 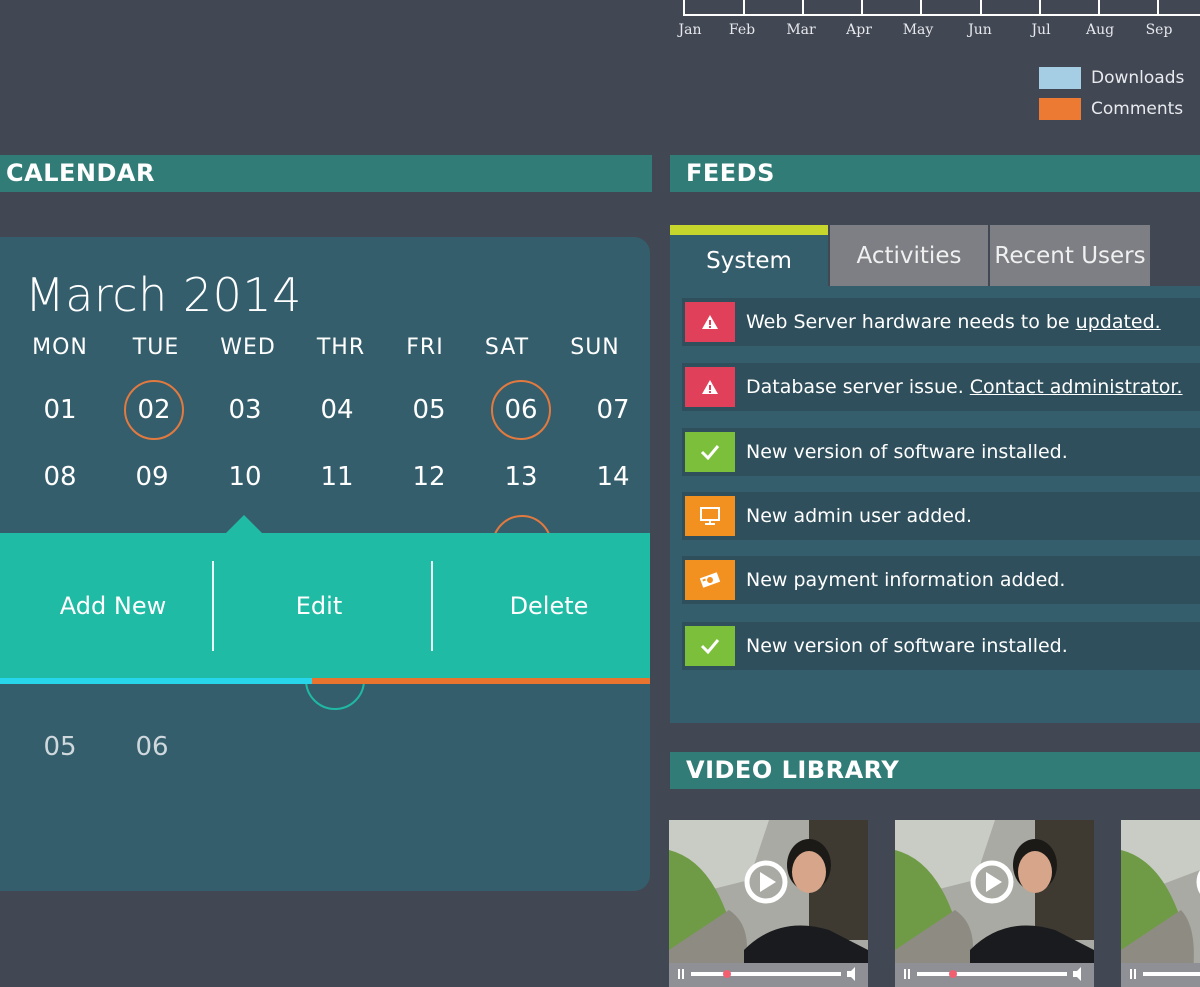 I want to click on tab-system: System, so click(x=749, y=255).